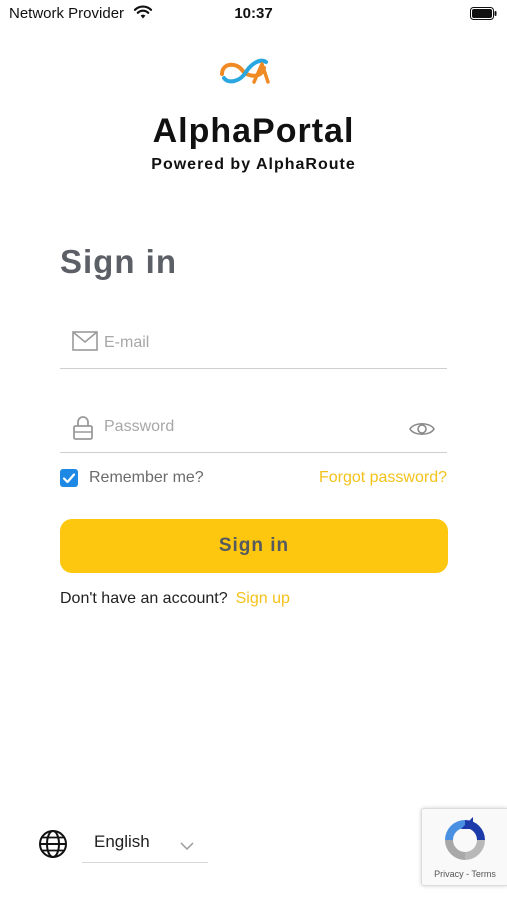 This screenshot has height=900, width=507. Describe the element at coordinates (254, 546) in the screenshot. I see `sign-in-button: Sign in` at that location.